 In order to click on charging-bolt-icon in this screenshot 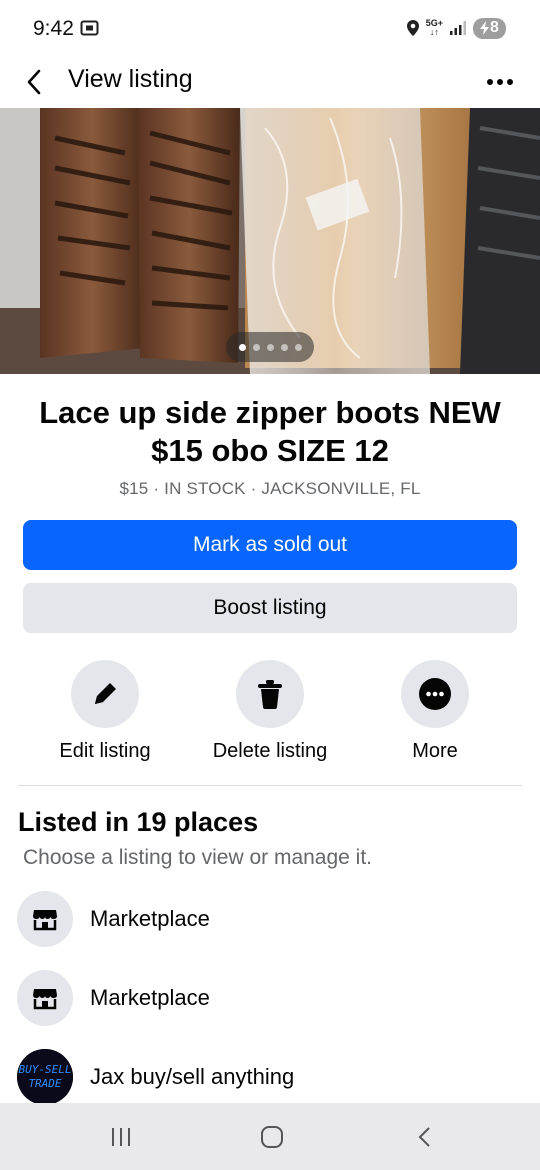, I will do `click(485, 28)`.